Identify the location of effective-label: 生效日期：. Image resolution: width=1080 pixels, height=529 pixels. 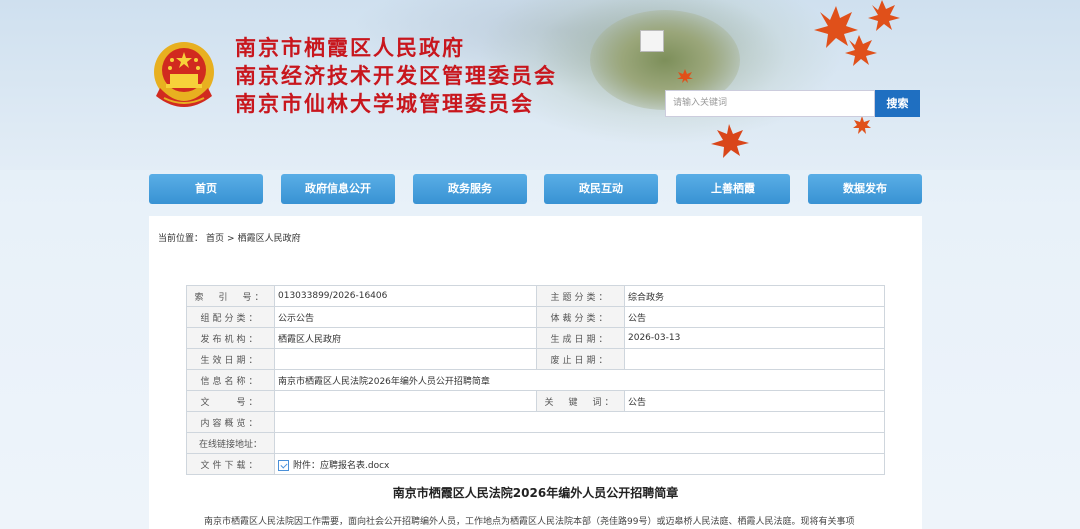
(230, 359).